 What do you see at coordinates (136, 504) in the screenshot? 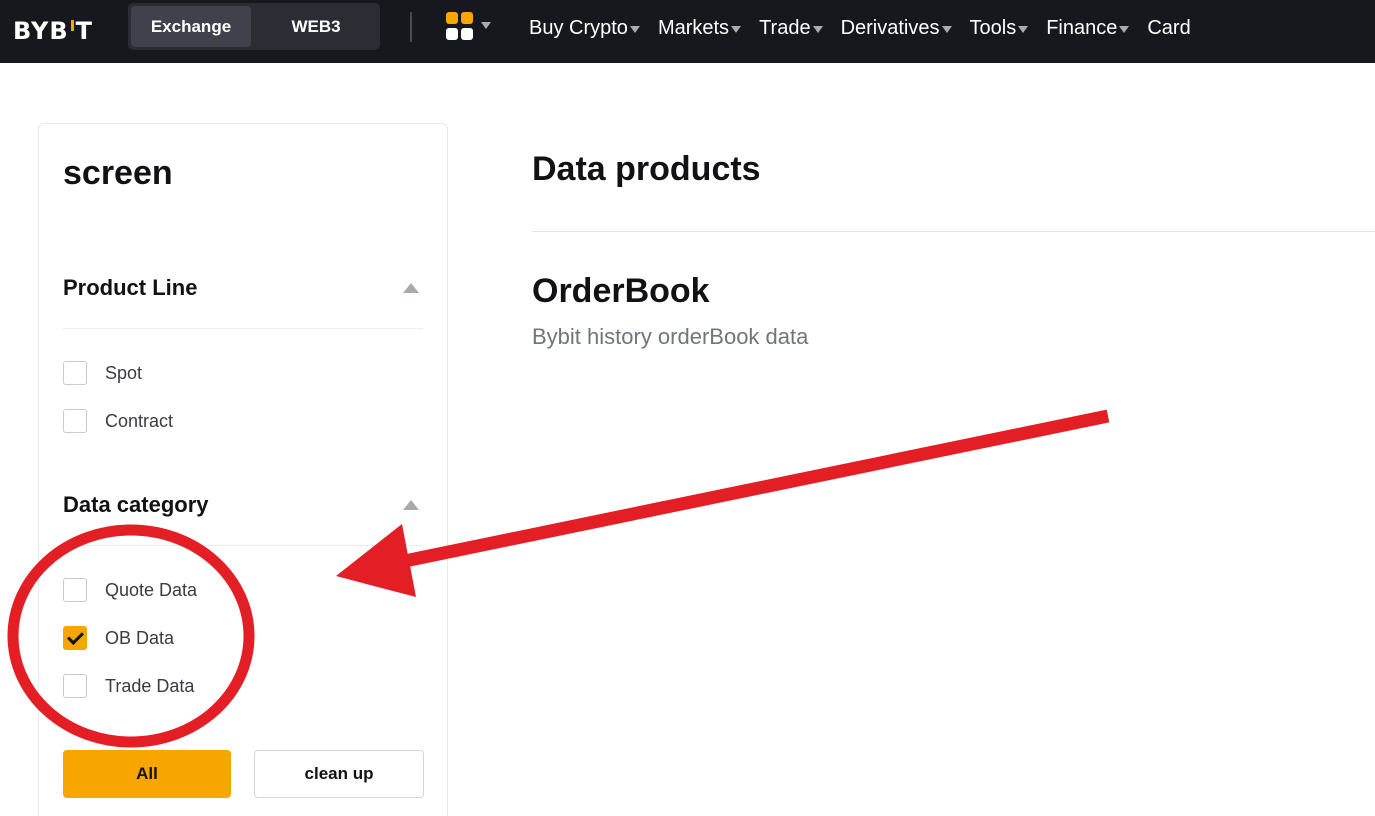
I see `data-category-label: Data category` at bounding box center [136, 504].